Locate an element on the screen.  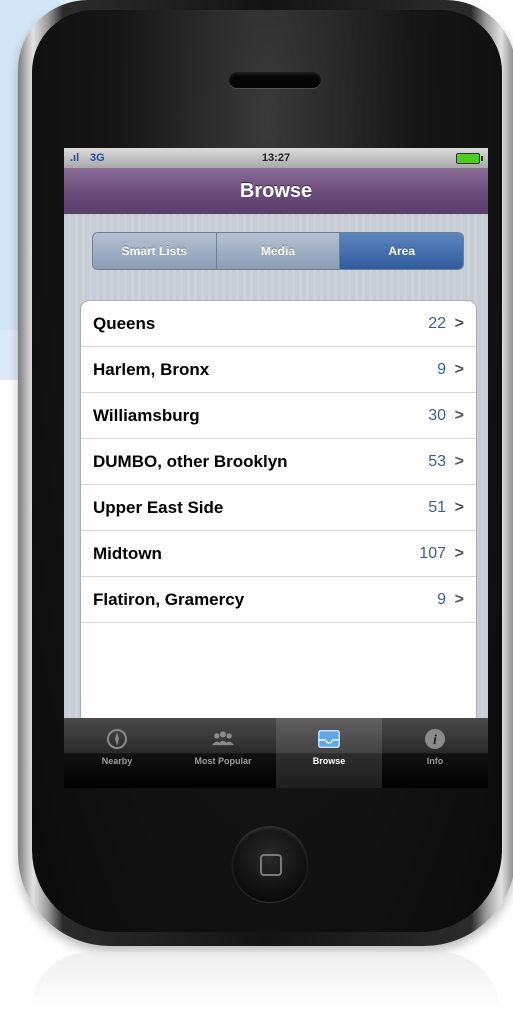
navigation-bar: Browse is located at coordinates (276, 191).